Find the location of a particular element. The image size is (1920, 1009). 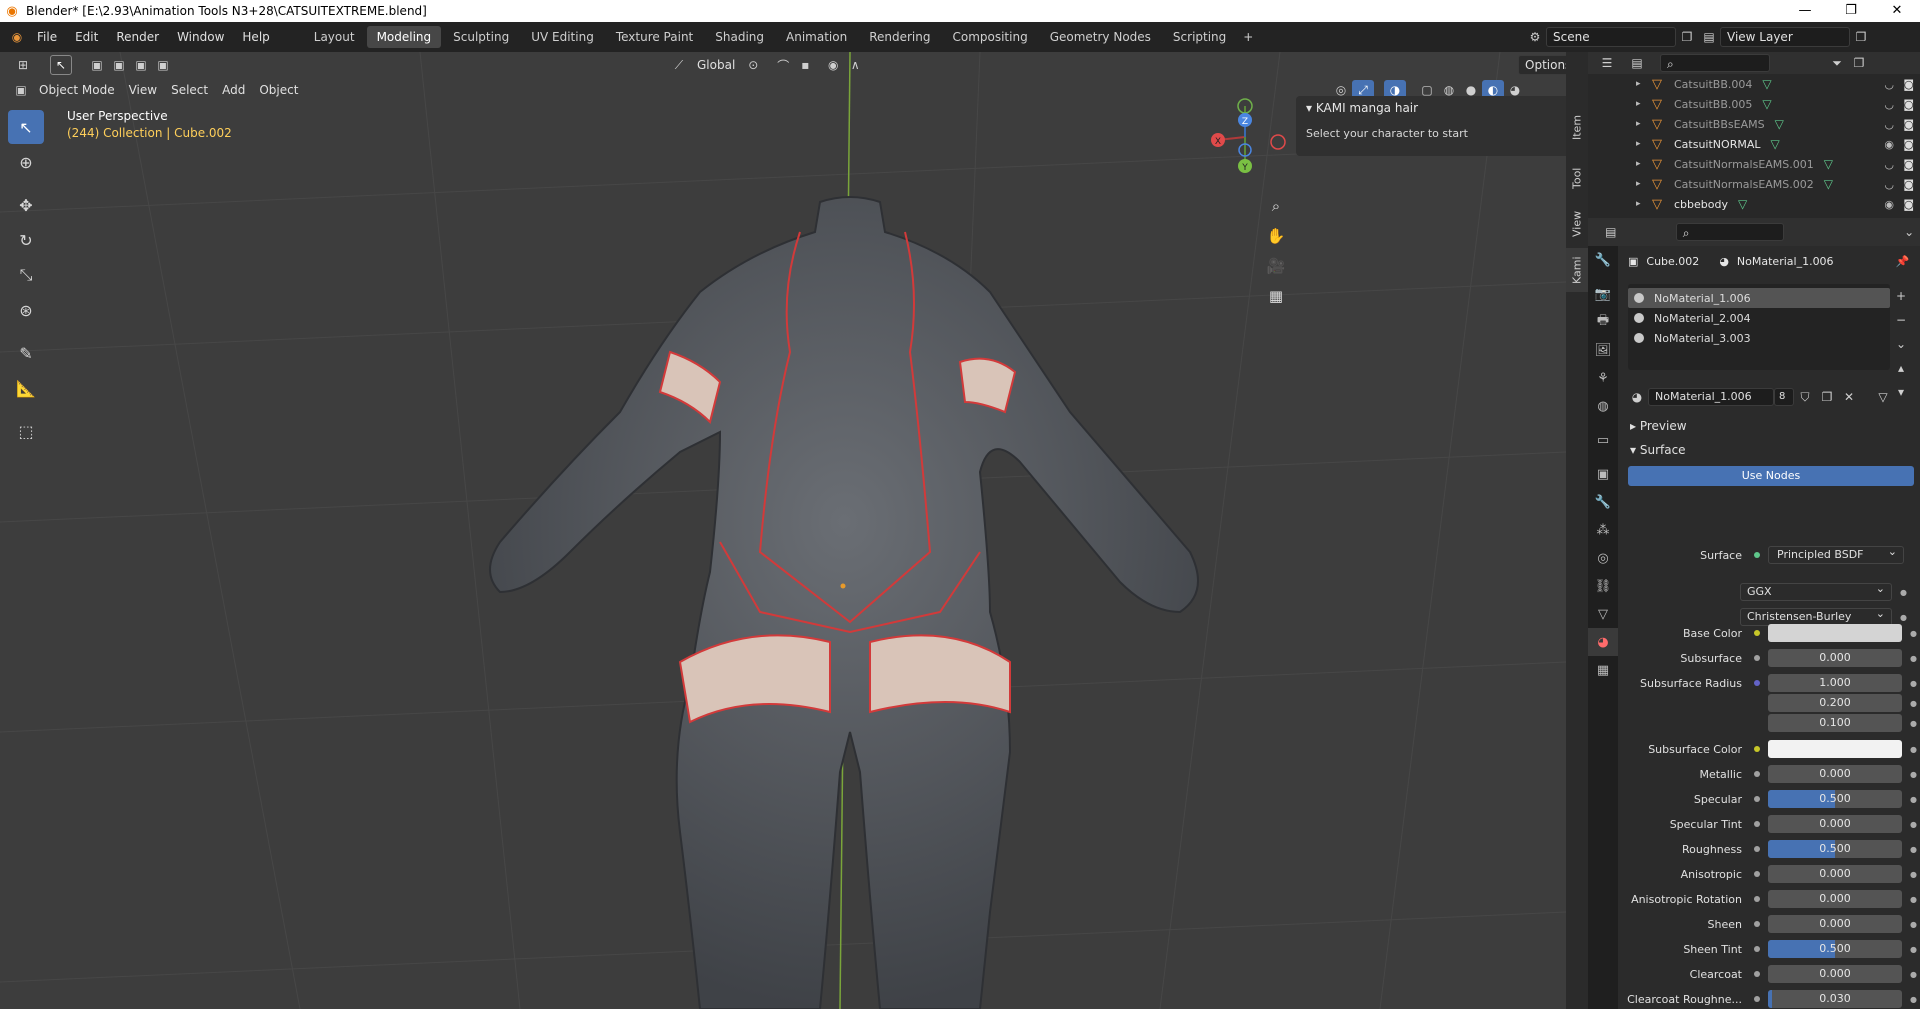

rotate-tool-icon: ↻ is located at coordinates (26, 240).